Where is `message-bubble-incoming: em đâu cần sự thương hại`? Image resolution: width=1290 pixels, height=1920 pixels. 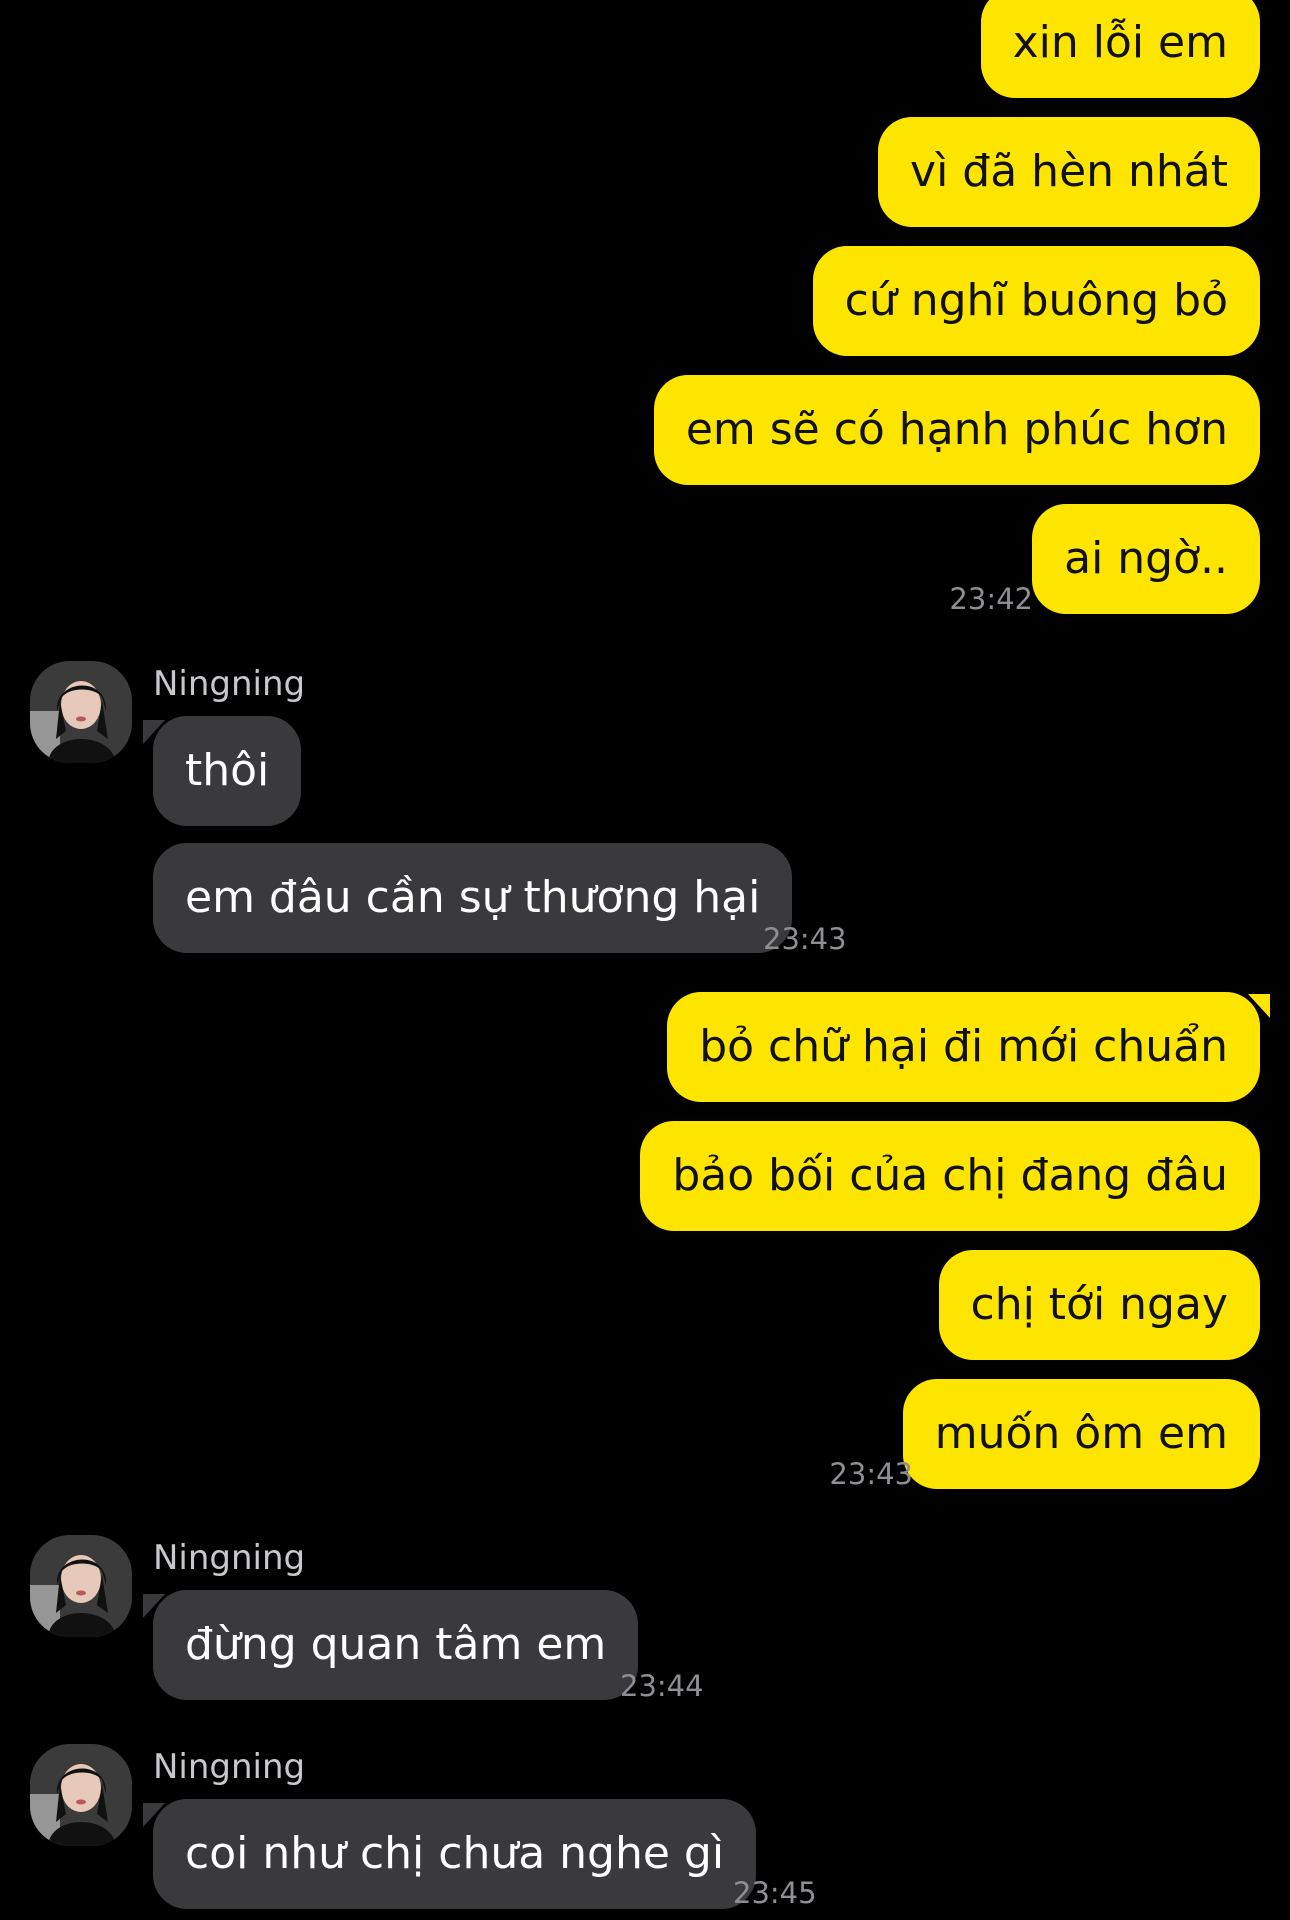
message-bubble-incoming: em đâu cần sự thương hại is located at coordinates (473, 898).